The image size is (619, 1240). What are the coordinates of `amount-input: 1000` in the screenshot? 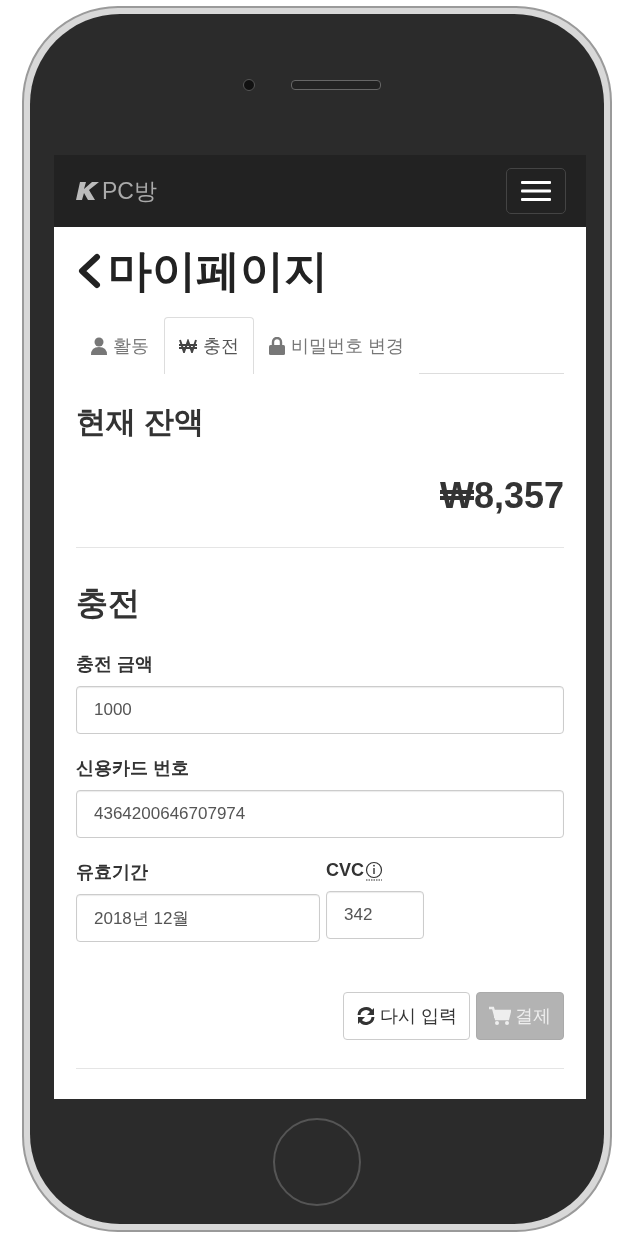 It's located at (320, 710).